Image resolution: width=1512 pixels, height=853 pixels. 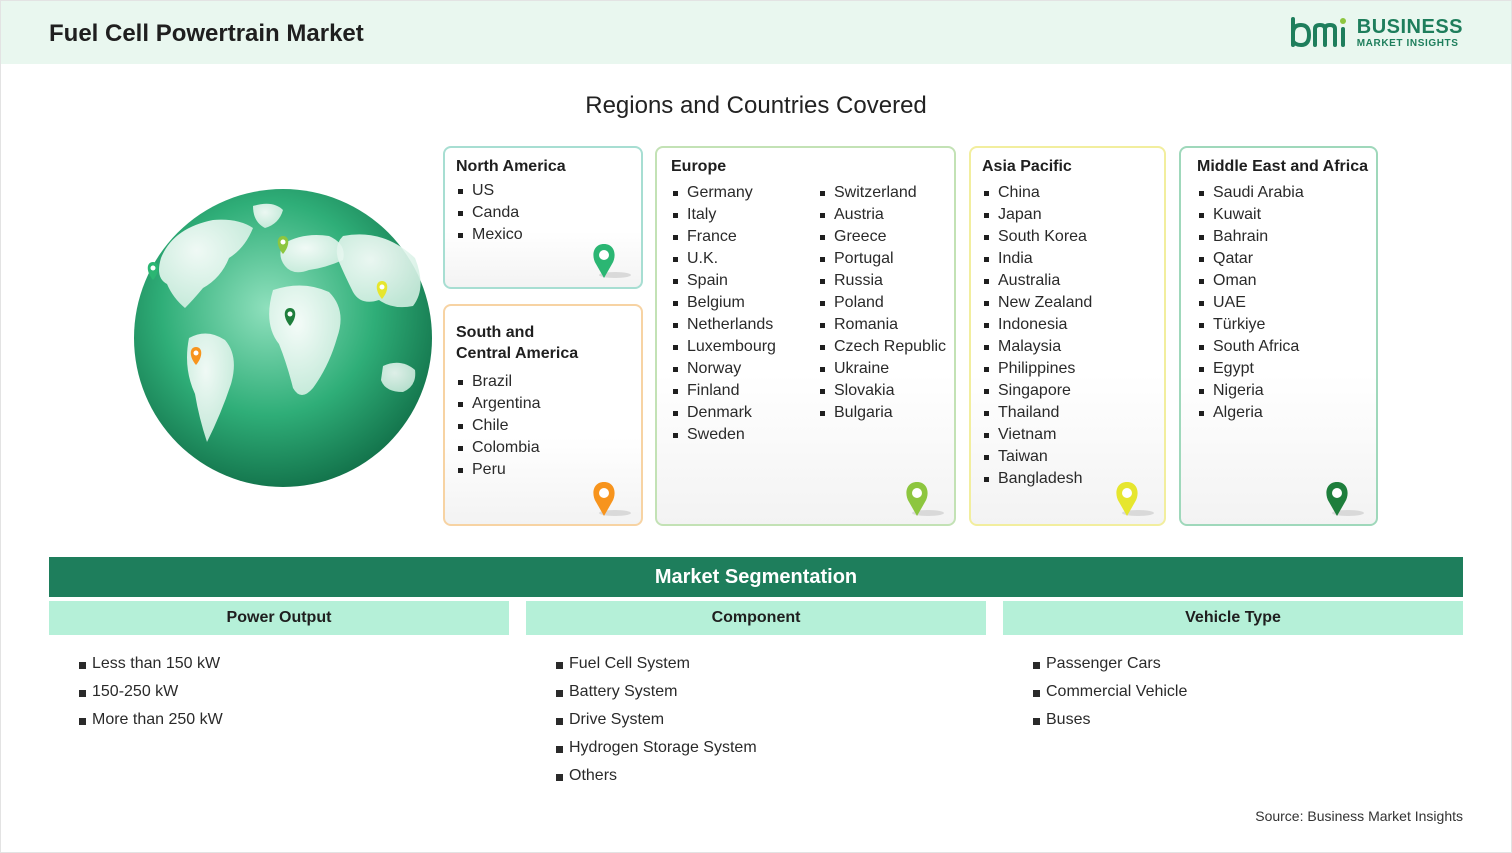 I want to click on country-item: China, so click(x=1037, y=193).